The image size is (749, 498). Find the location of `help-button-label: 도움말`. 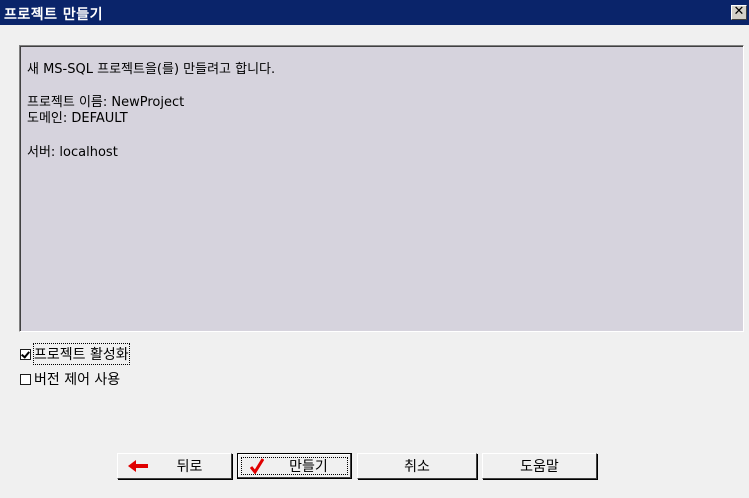

help-button-label: 도움말 is located at coordinates (539, 467).